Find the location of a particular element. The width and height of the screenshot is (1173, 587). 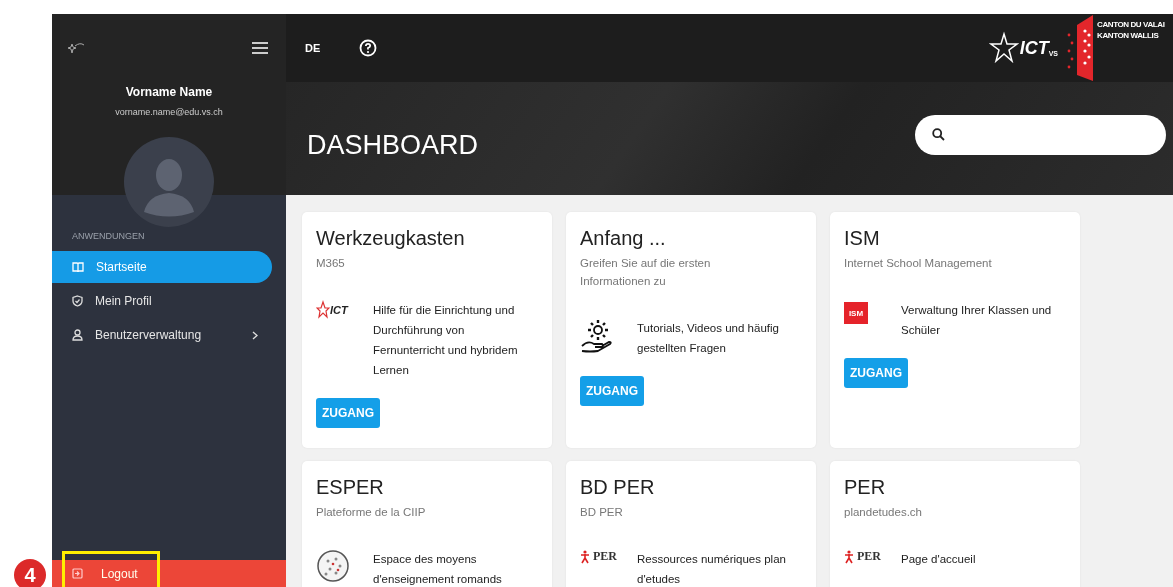

section-label: ANWENDUNGEN is located at coordinates (108, 236).